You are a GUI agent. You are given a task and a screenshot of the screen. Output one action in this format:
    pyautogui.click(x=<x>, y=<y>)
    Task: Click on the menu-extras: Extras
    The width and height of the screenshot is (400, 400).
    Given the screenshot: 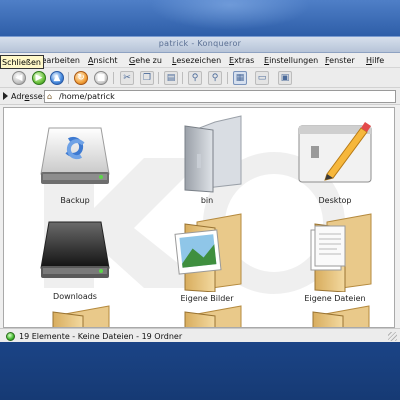 What is the action you would take?
    pyautogui.click(x=241, y=60)
    